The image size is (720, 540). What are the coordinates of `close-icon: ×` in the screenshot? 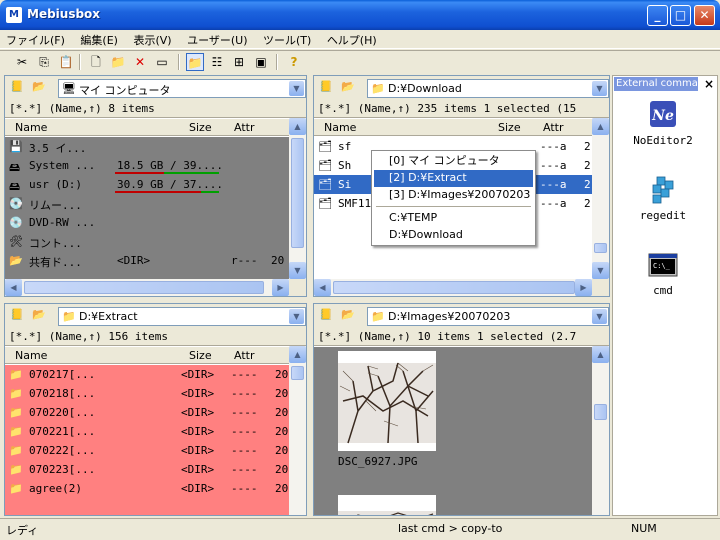 It's located at (709, 84).